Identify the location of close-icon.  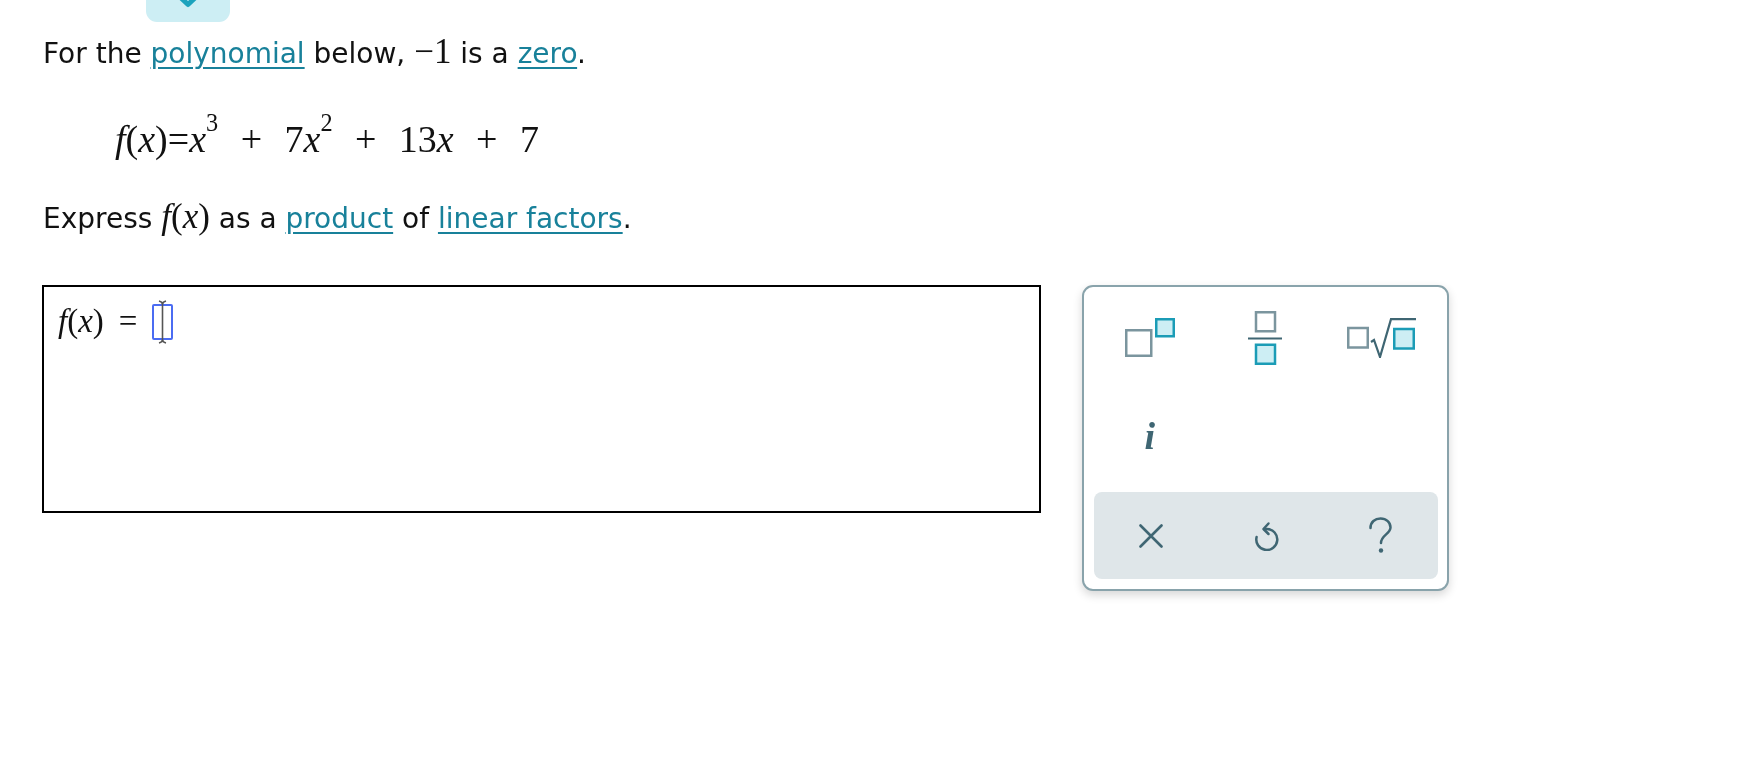
(1151, 535).